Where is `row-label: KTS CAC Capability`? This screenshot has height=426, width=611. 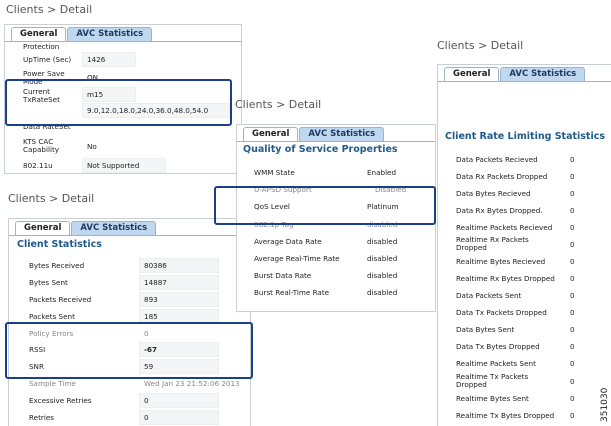
row-label: KTS CAC Capability is located at coordinates (41, 145).